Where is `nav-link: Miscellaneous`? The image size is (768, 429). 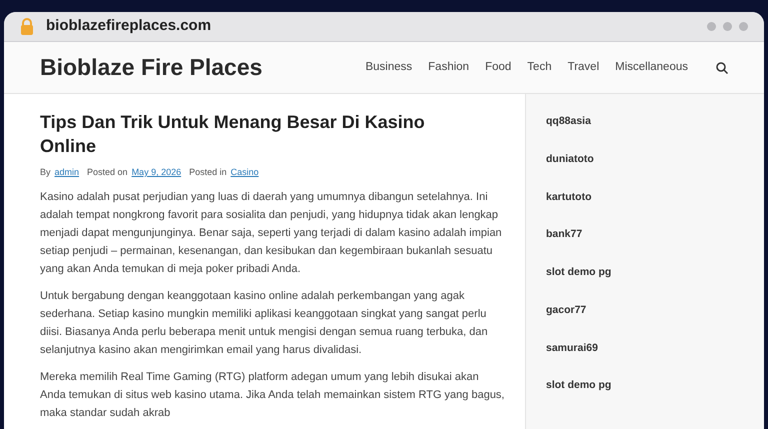 nav-link: Miscellaneous is located at coordinates (651, 67).